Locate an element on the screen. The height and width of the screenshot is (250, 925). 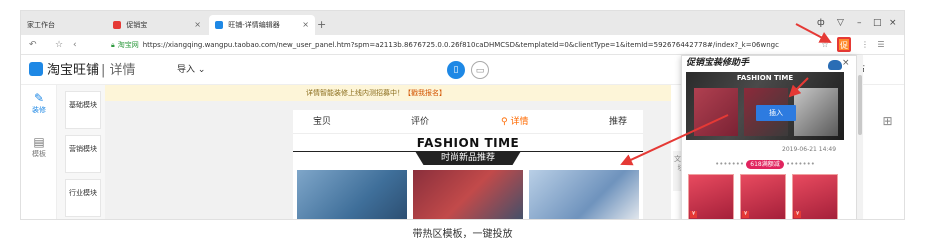
rail-item-decorate: ✎ 装修 is located at coordinates (39, 103).